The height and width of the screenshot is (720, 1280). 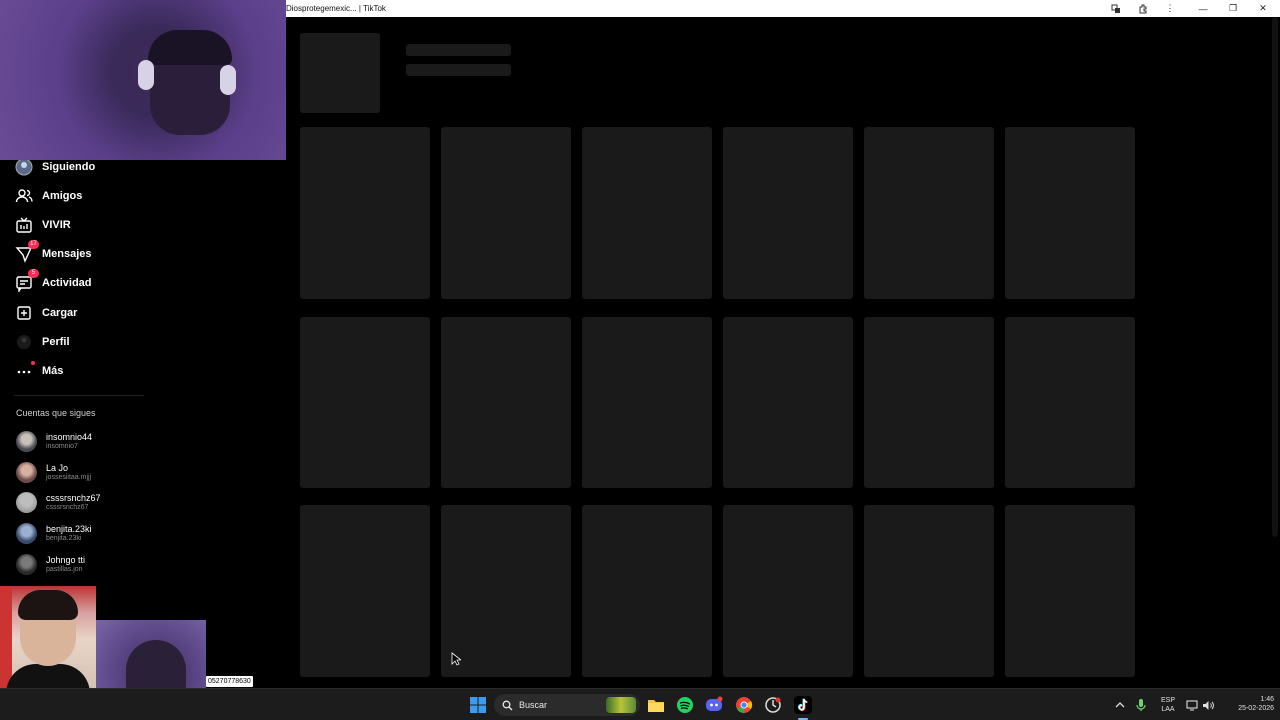 I want to click on following-account: Johngo tti pastillas.jon, so click(x=50, y=564).